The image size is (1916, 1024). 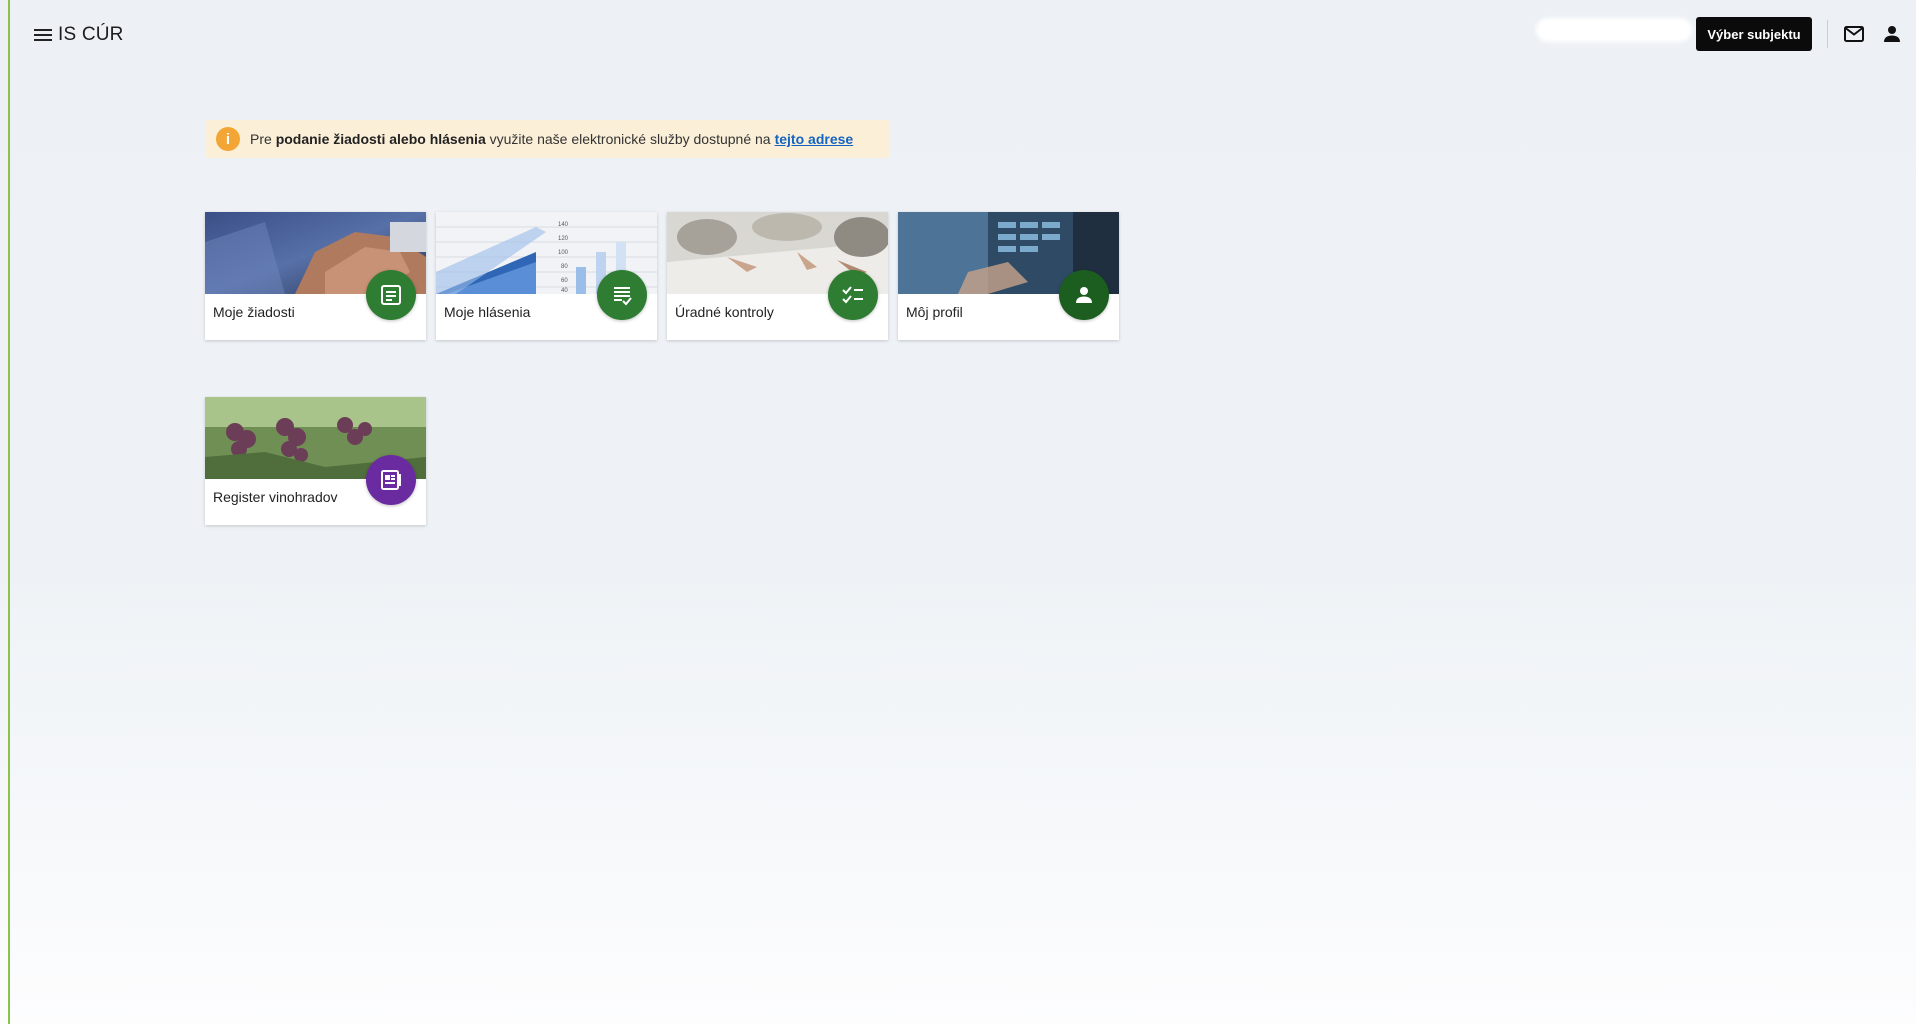 What do you see at coordinates (43, 35) in the screenshot?
I see `menu-icon` at bounding box center [43, 35].